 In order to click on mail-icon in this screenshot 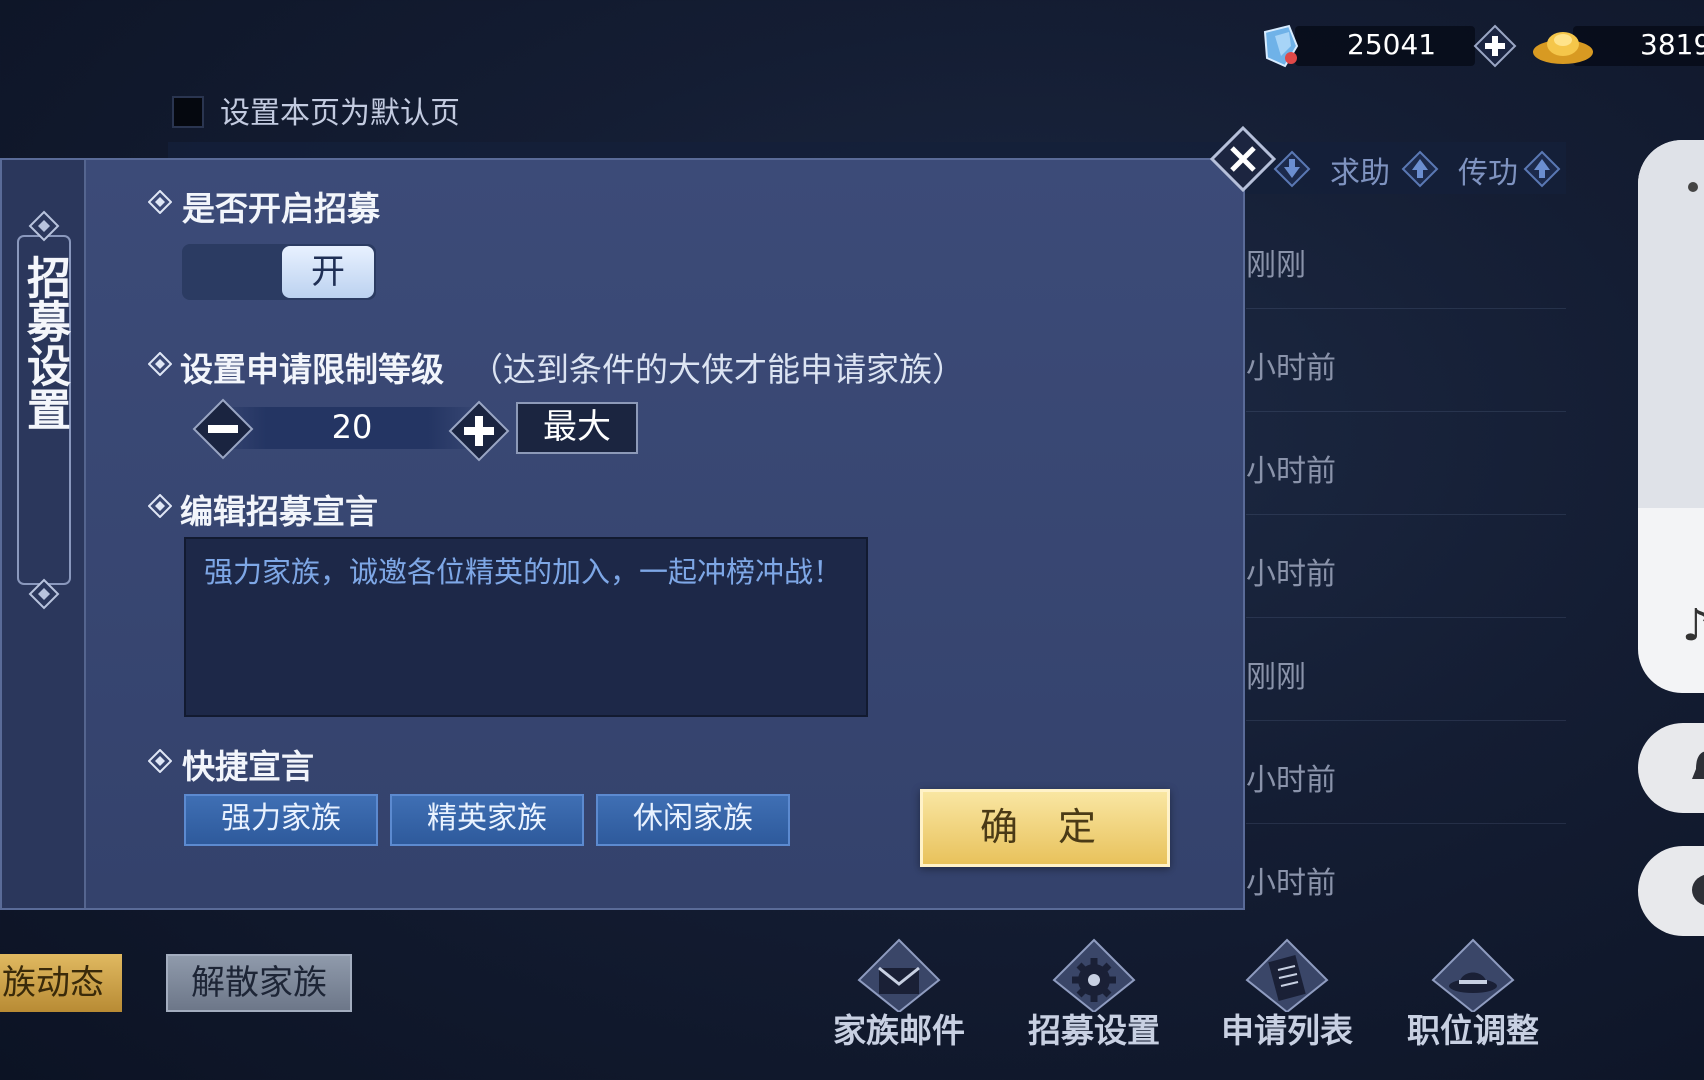, I will do `click(899, 975)`.